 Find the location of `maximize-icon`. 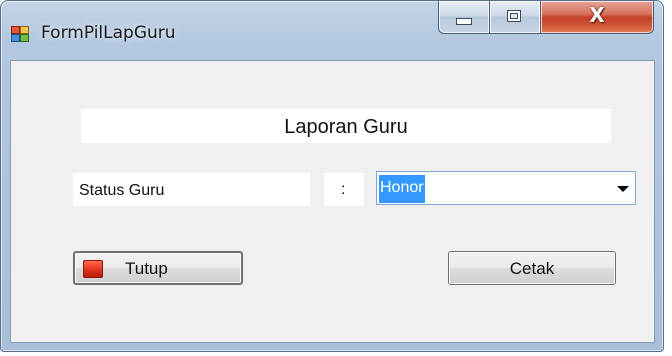

maximize-icon is located at coordinates (514, 16).